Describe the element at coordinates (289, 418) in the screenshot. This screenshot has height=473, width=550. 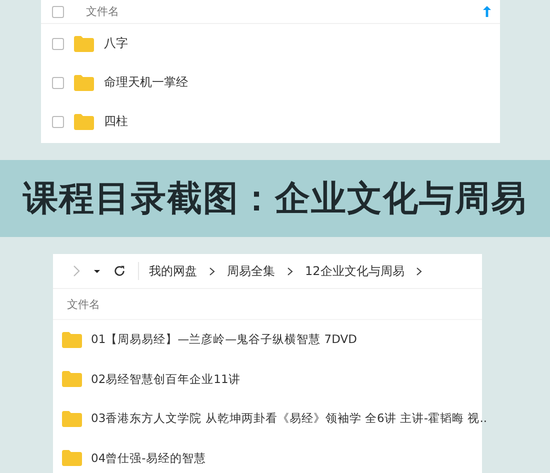
I see `folder-name: 03香港东方人文学院 从乾坤两卦看《易经》领袖学 全6讲 主讲-霍韬晦 视..` at that location.